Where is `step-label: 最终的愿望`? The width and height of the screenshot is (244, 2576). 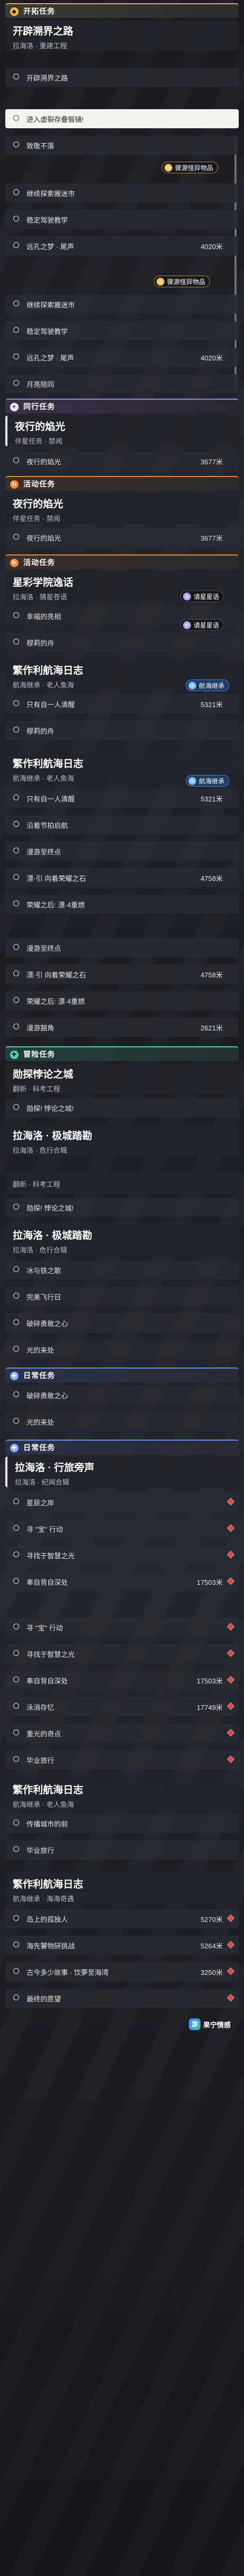 step-label: 最终的愿望 is located at coordinates (45, 1999).